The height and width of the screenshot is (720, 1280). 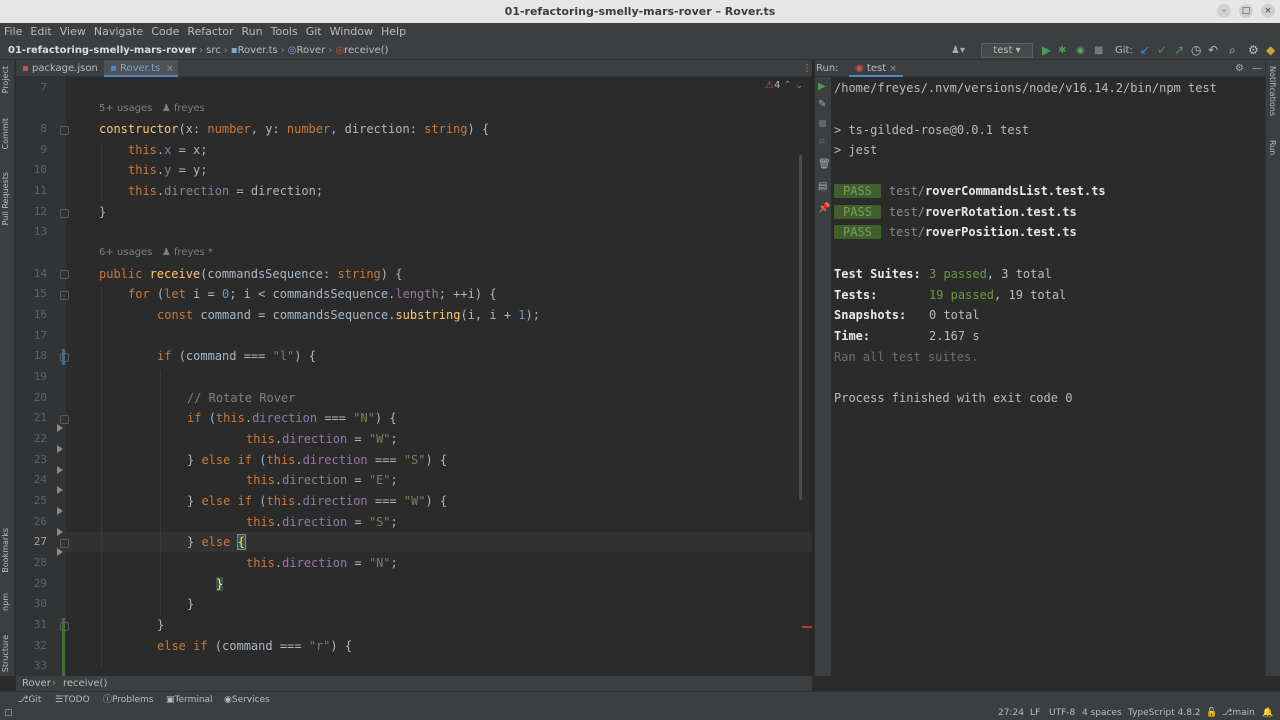 I want to click on trash-icon: 🗑, so click(x=824, y=164).